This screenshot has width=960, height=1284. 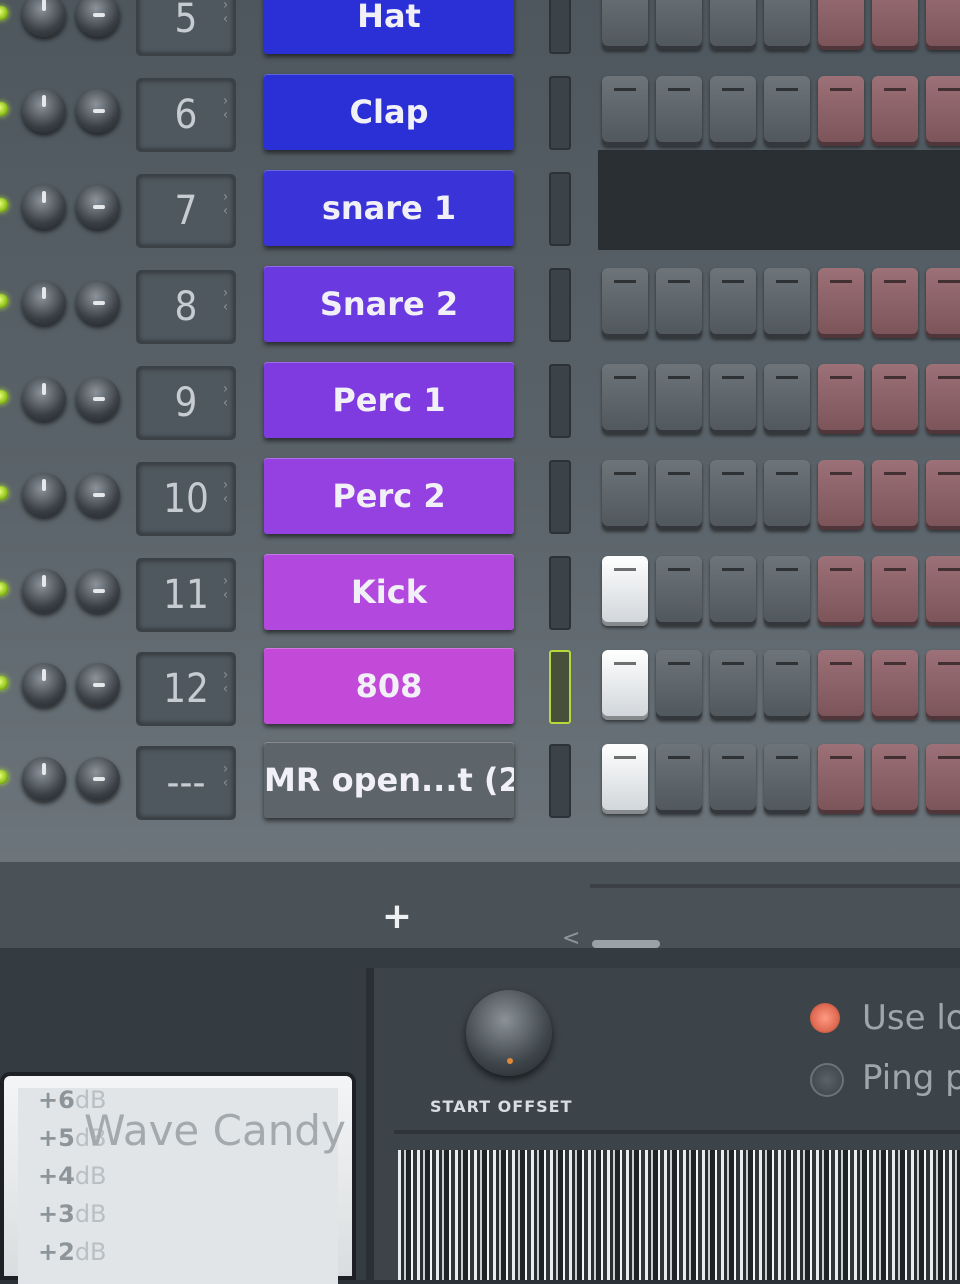 I want to click on channel-name-button: Snare 2, so click(x=389, y=304).